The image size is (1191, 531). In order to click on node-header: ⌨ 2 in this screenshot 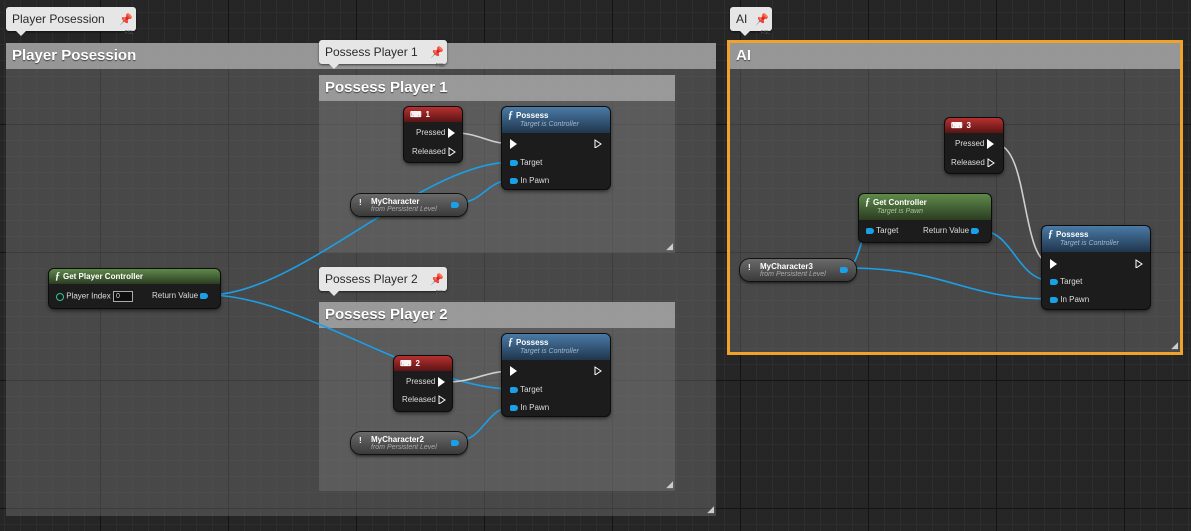, I will do `click(423, 363)`.